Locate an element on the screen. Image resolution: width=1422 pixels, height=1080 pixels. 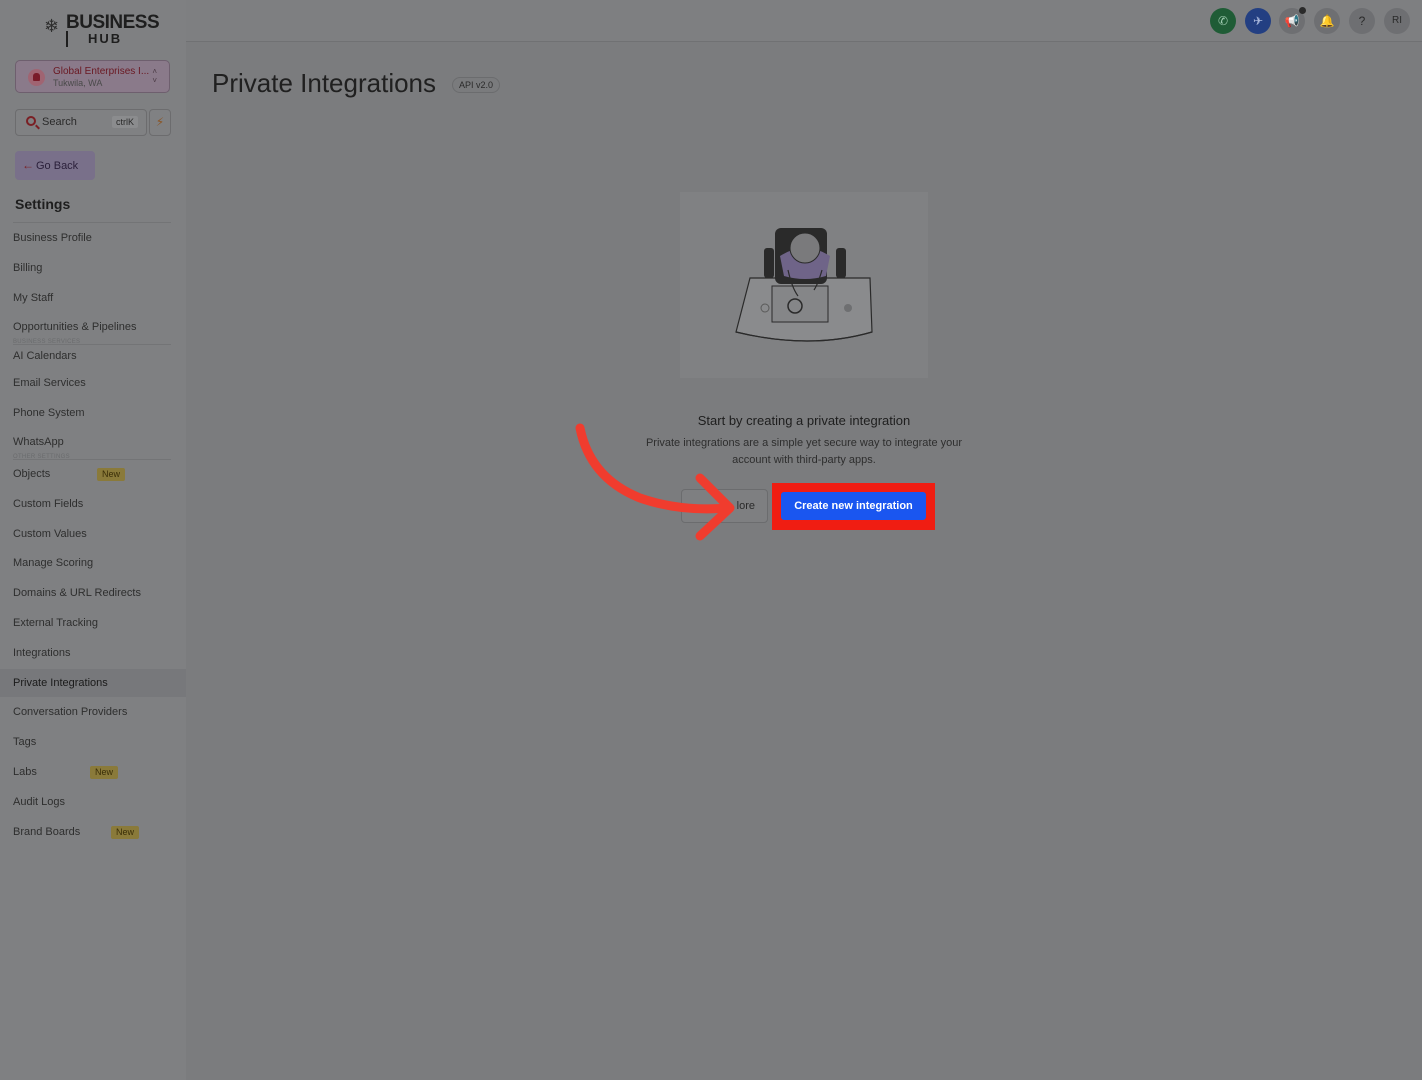
annotation-arrow is located at coordinates (655, 482).